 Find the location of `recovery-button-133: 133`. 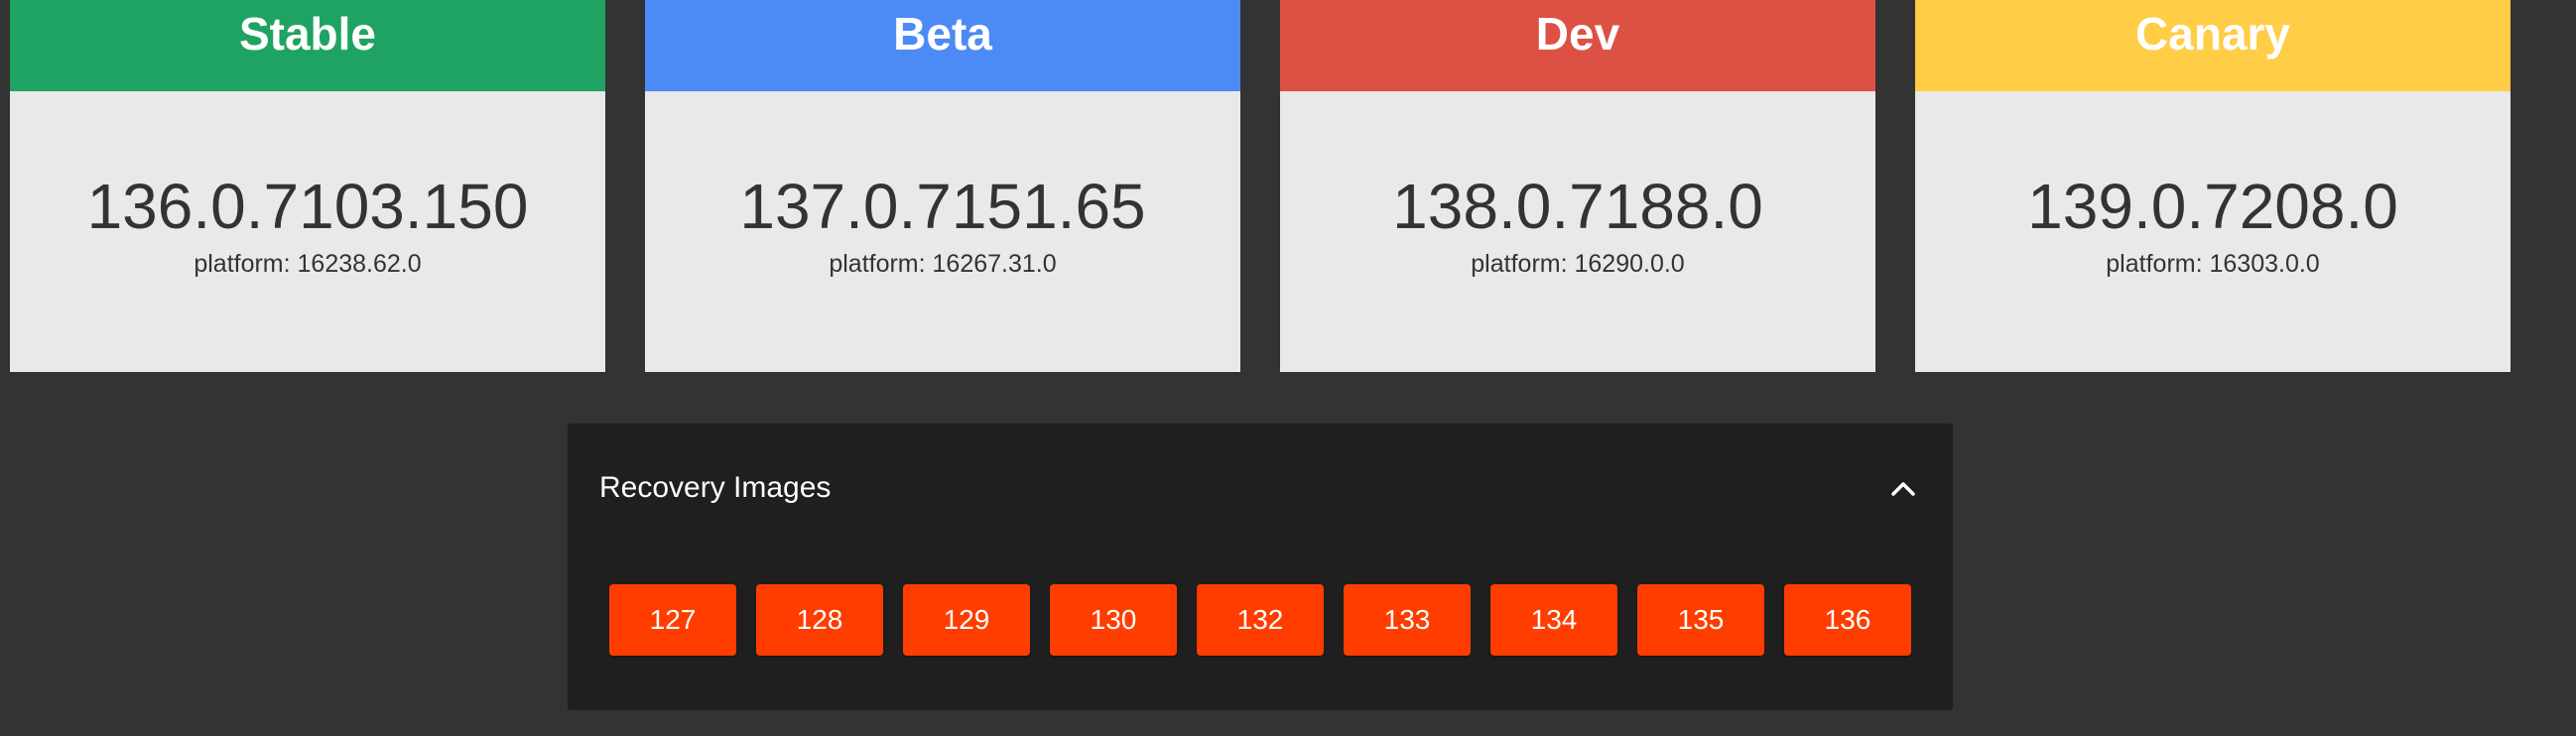

recovery-button-133: 133 is located at coordinates (1408, 620).